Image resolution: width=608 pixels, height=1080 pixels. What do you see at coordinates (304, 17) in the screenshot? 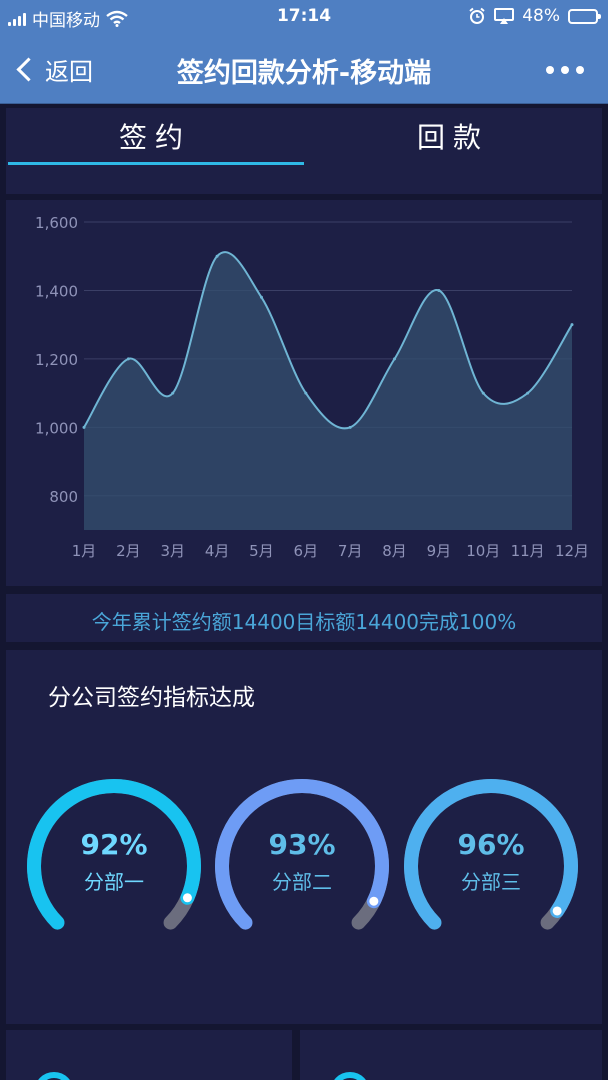
I see `status-bar: 中国移动 17:14 48%` at bounding box center [304, 17].